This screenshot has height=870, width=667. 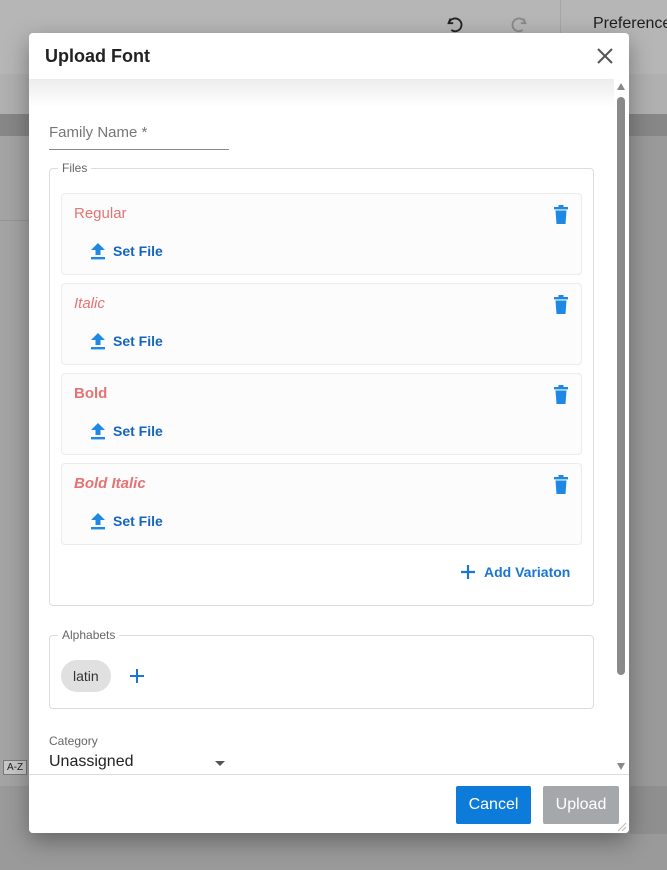 I want to click on add-variation-button: Add Variaton, so click(x=515, y=572).